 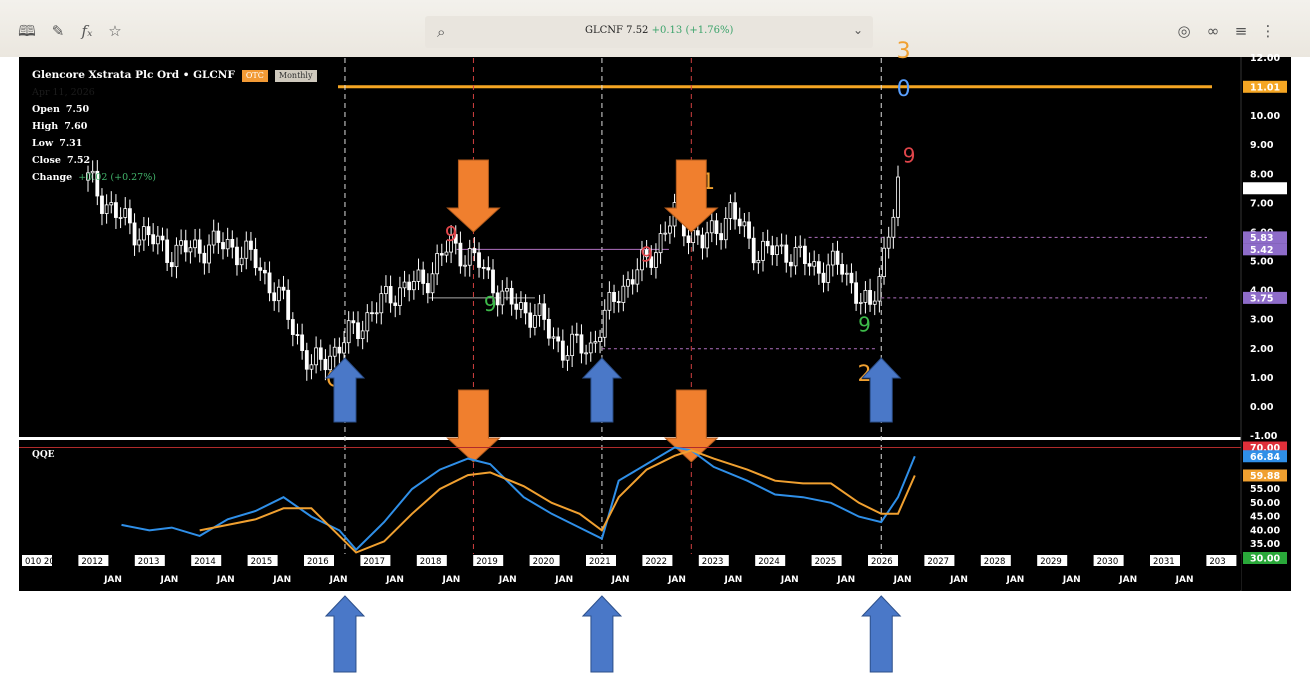 I want to click on price-tag-label: 3.75, so click(x=1261, y=298).